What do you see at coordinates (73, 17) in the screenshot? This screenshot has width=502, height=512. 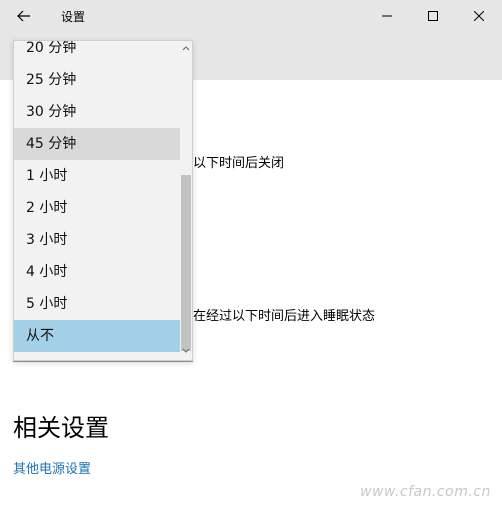 I see `window-title: 设置` at bounding box center [73, 17].